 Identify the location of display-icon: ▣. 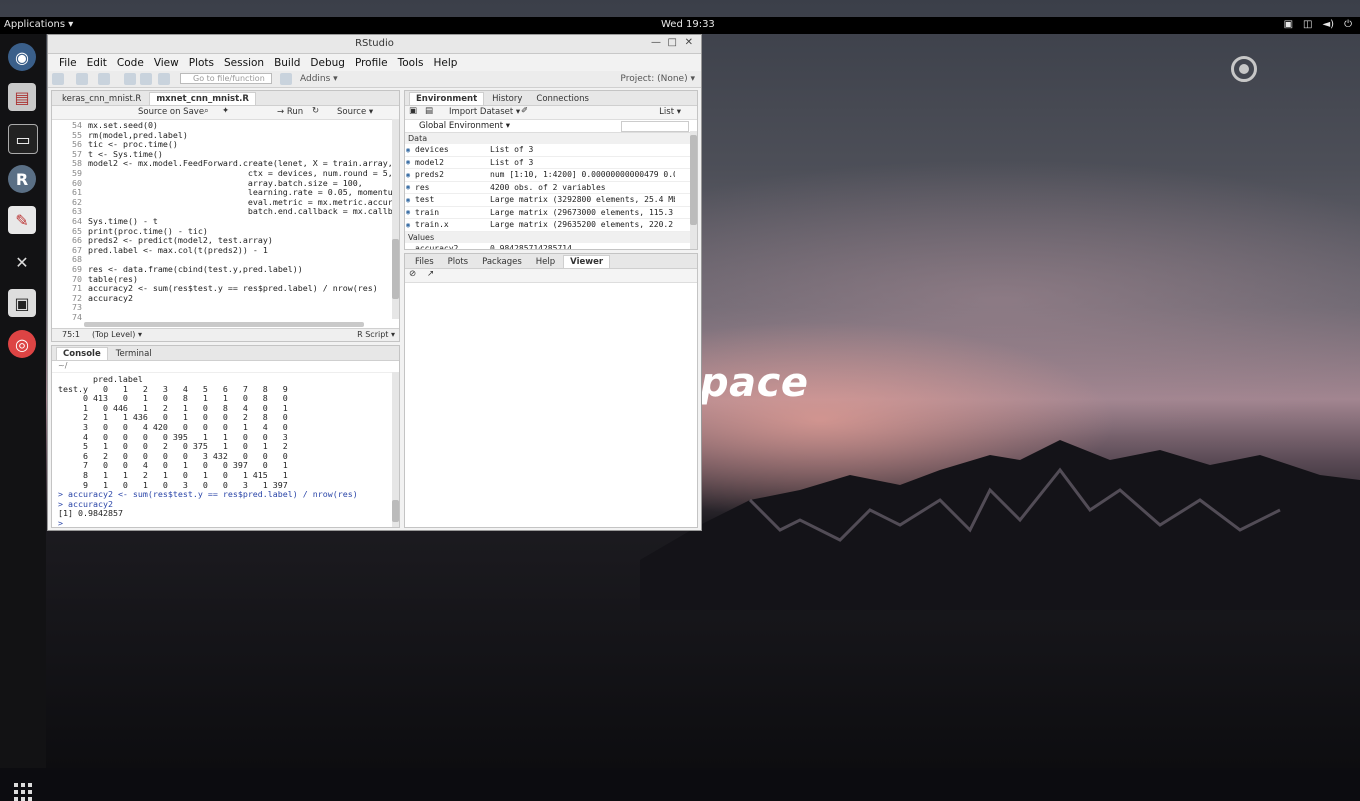
(1288, 24).